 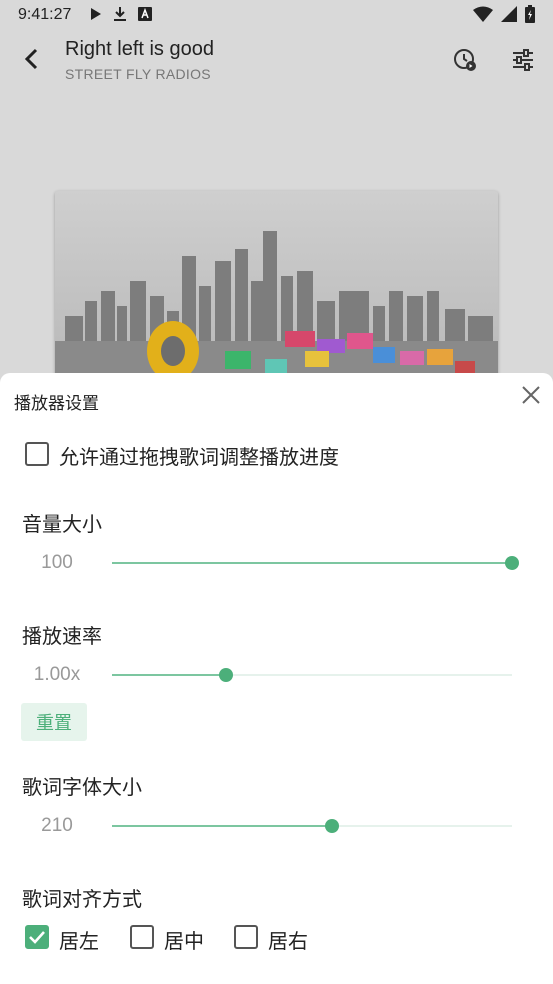 I want to click on app-bar: Right left is good STREET FLY RADIOS, so click(x=276, y=60).